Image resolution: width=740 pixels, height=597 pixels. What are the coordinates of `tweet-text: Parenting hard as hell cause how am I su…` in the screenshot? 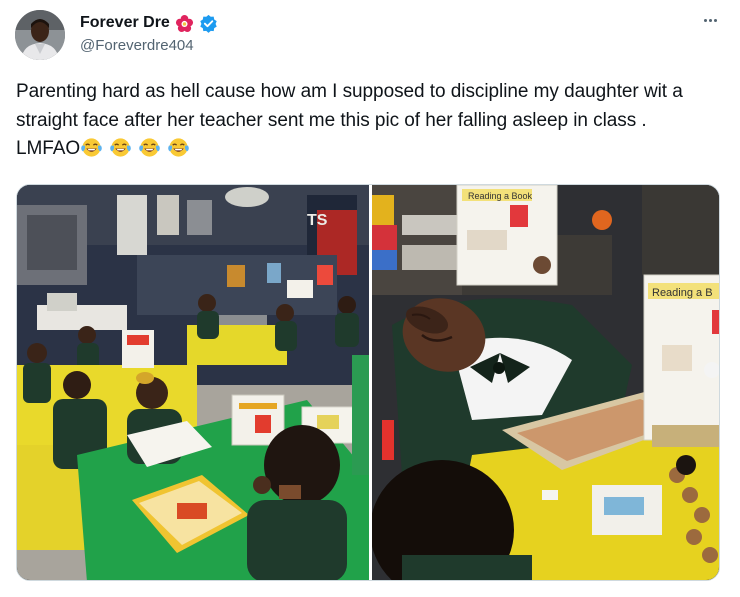 It's located at (366, 121).